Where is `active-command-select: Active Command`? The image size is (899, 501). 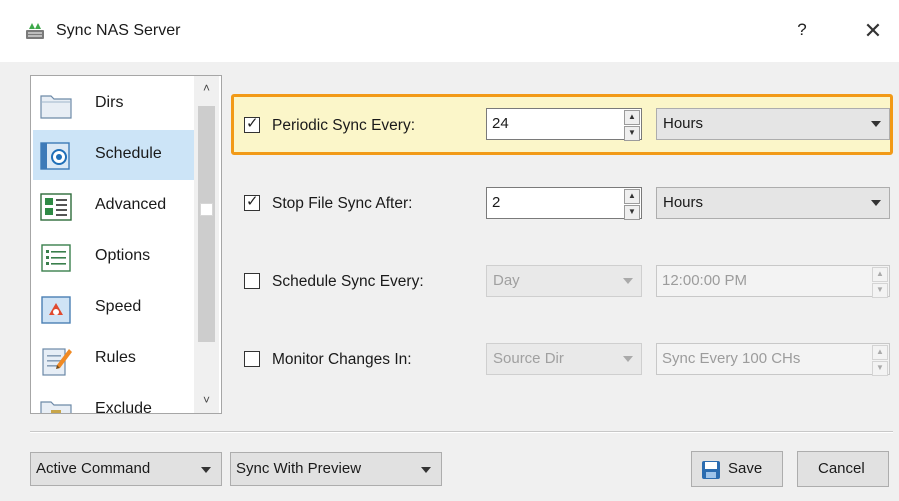 active-command-select: Active Command is located at coordinates (126, 469).